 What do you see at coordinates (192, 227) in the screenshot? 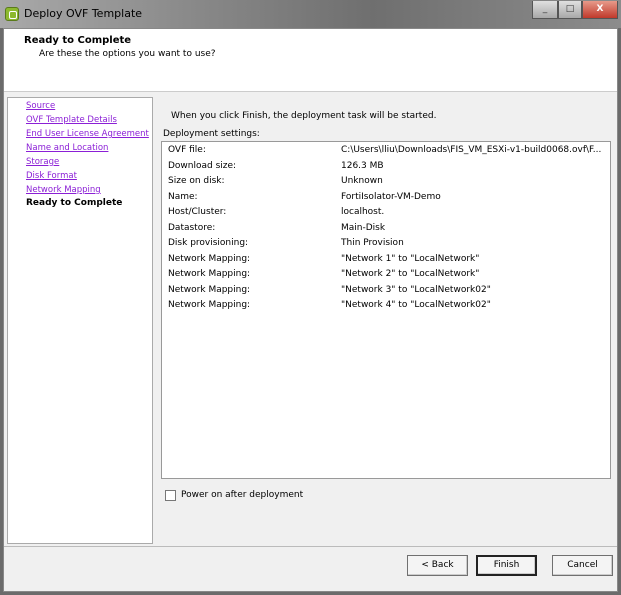
I see `setting-key: Datastore:` at bounding box center [192, 227].